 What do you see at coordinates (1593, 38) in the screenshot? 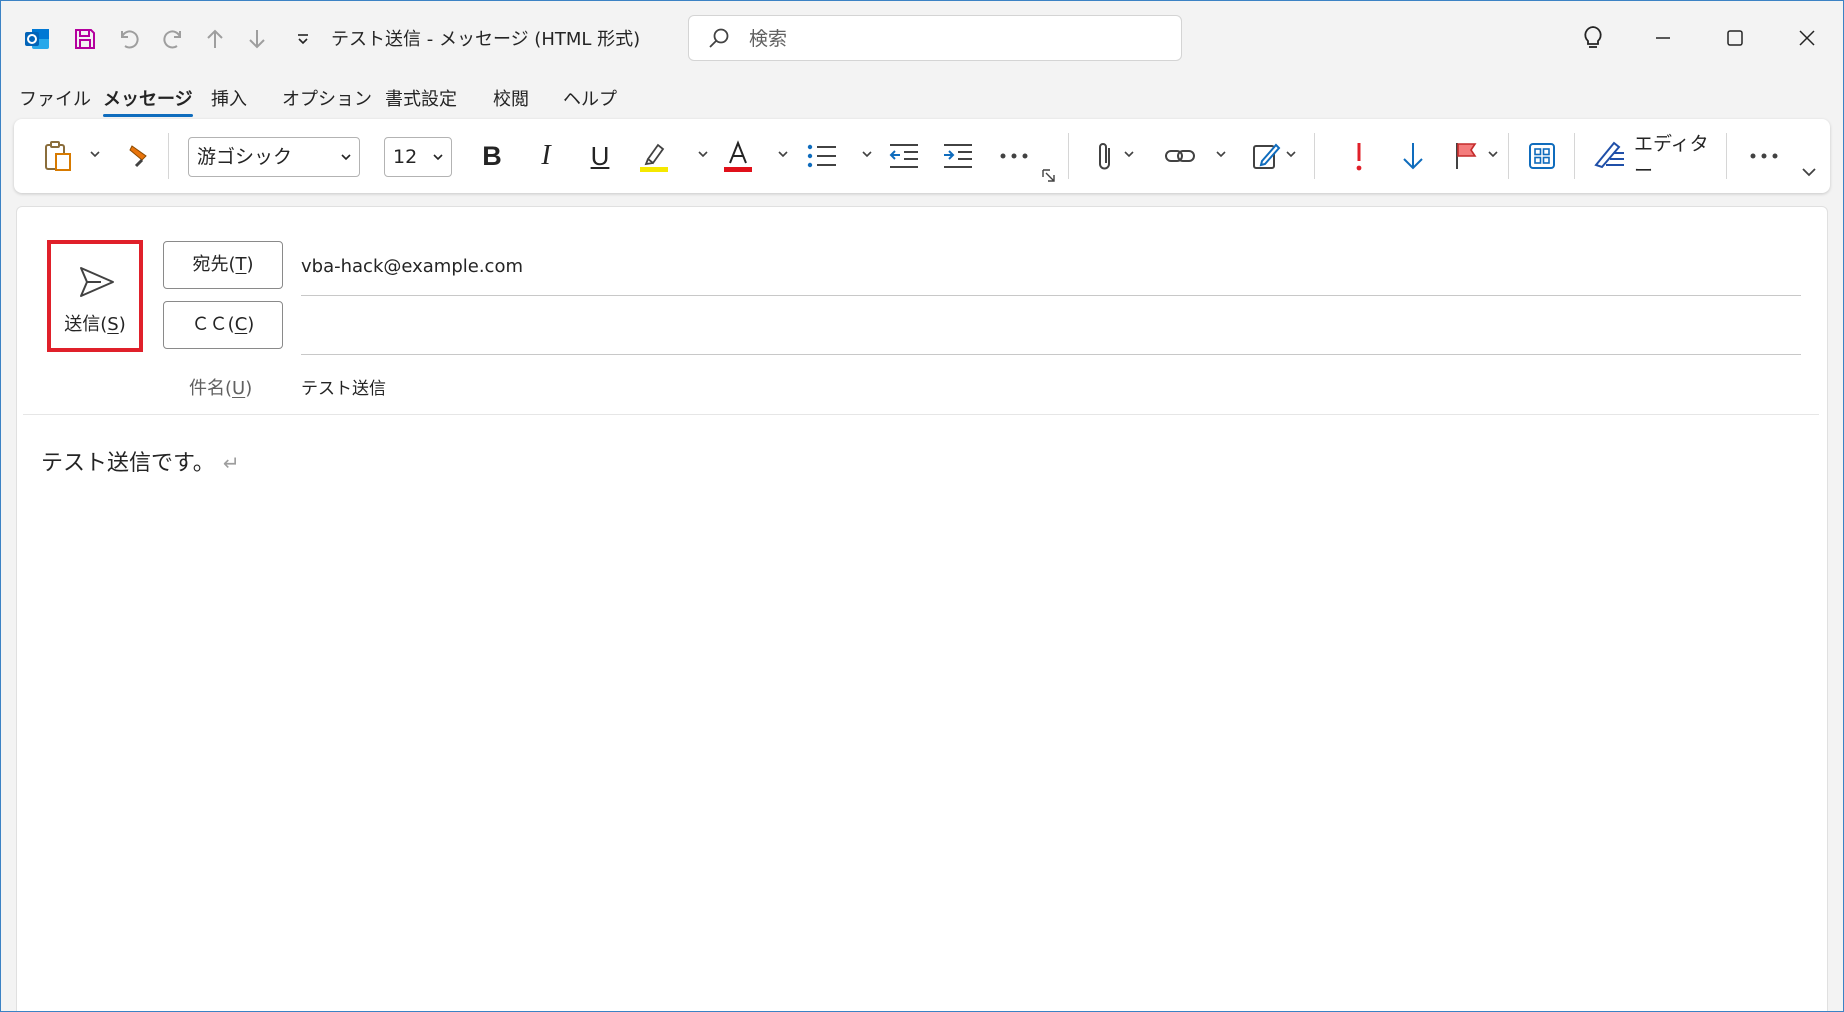
I see `lightbulb-icon` at bounding box center [1593, 38].